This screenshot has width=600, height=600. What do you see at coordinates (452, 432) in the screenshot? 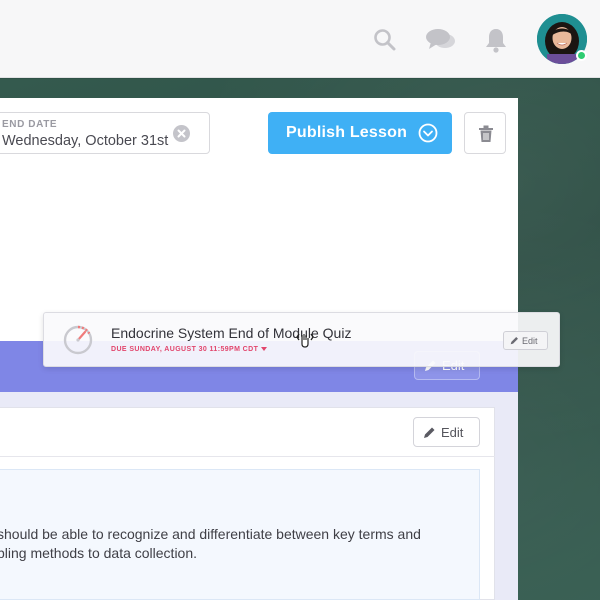
I see `card-edit-label: Edit` at bounding box center [452, 432].